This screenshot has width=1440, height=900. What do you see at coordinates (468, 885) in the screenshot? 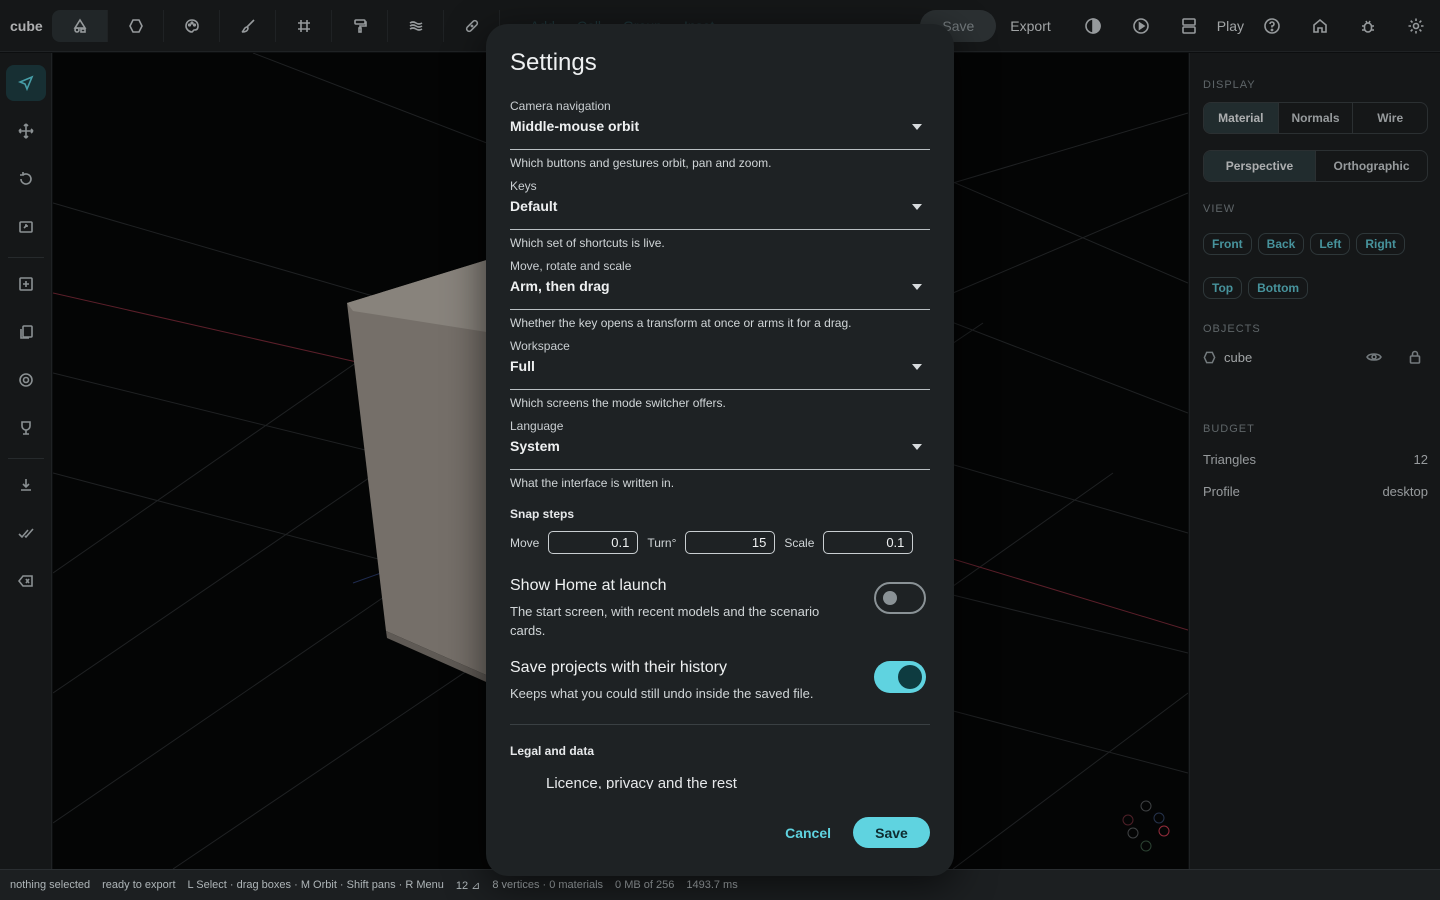
I see `triangle-count: 12 ⊿` at bounding box center [468, 885].